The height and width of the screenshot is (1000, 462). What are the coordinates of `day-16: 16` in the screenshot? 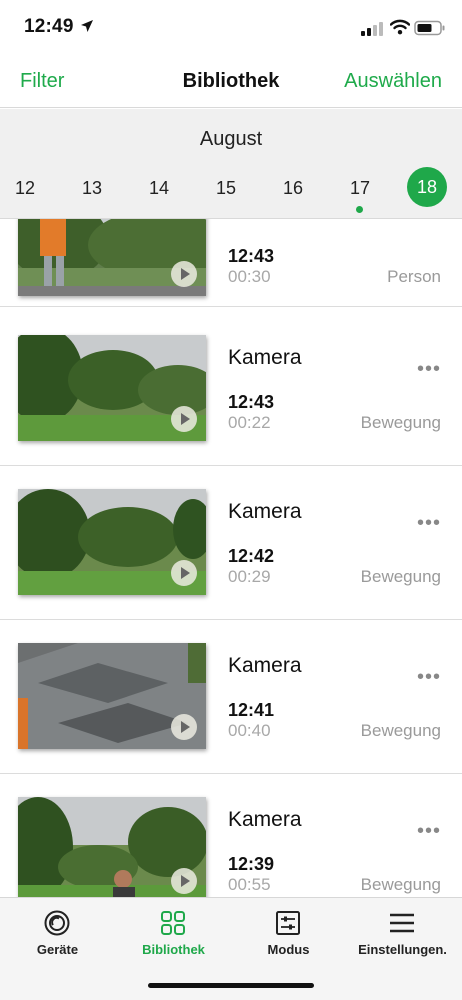 It's located at (293, 188).